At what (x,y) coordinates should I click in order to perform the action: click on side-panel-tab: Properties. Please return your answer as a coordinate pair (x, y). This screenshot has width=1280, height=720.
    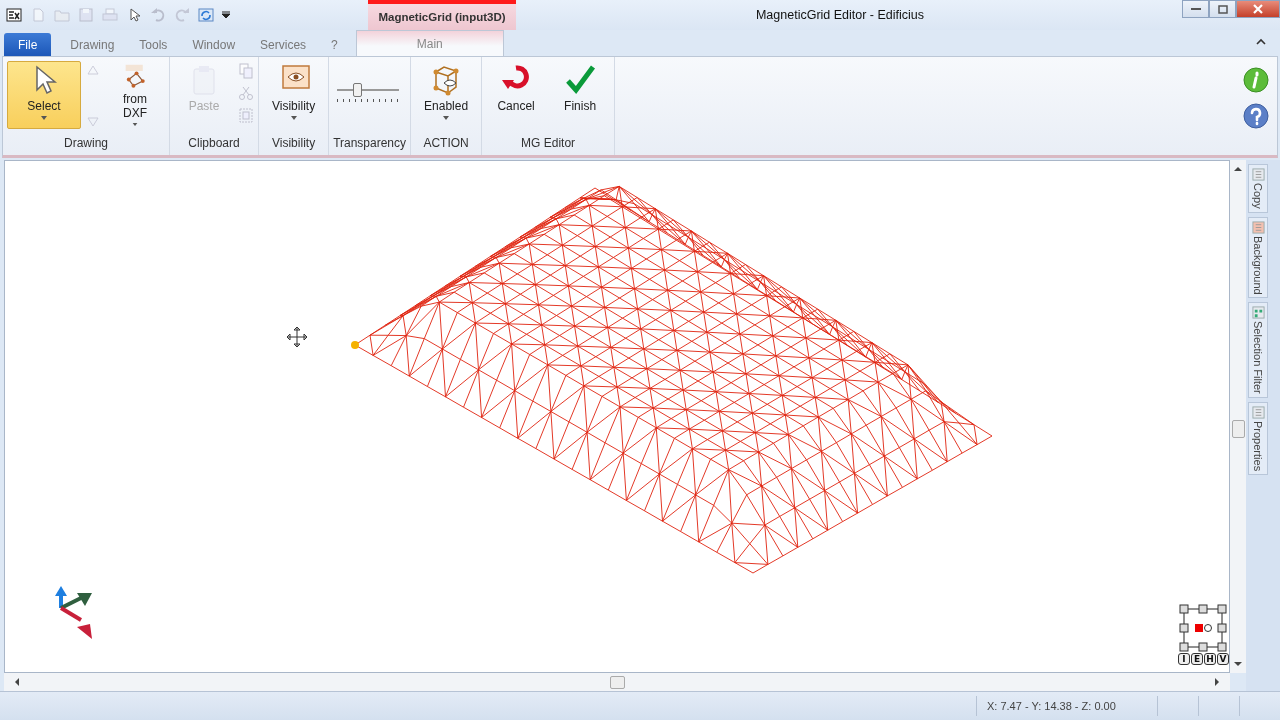
    Looking at the image, I should click on (1258, 439).